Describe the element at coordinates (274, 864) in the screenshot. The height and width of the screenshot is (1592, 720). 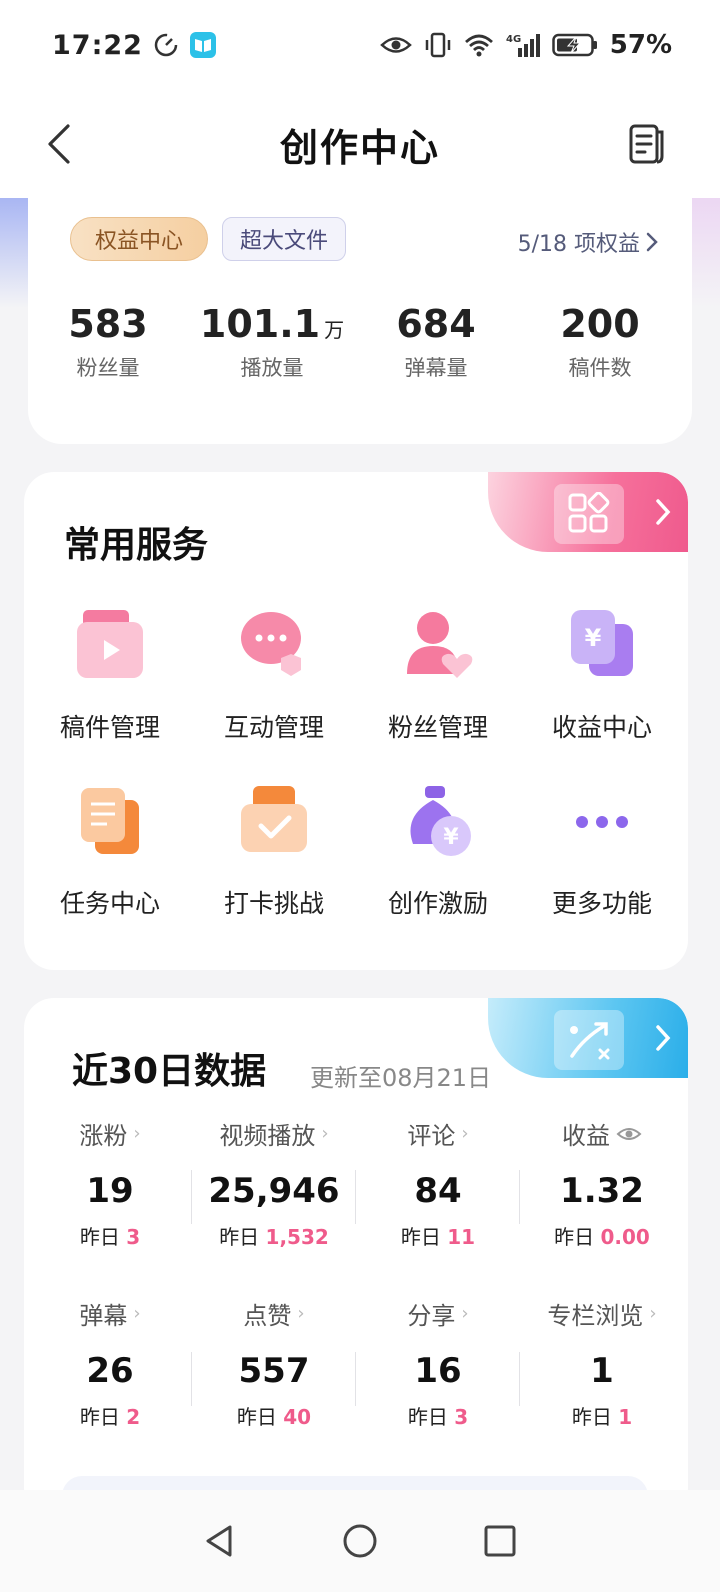
I see `service-checkin: 打卡挑战` at that location.